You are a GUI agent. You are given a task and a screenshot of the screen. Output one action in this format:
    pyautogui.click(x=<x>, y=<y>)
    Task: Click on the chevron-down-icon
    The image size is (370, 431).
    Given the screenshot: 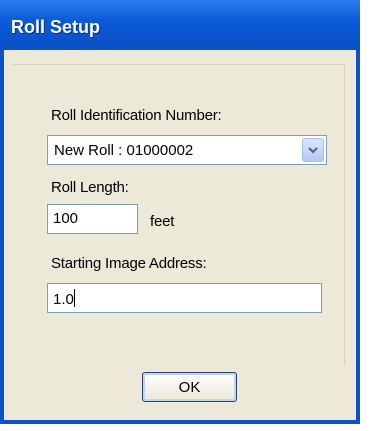 What is the action you would take?
    pyautogui.click(x=313, y=150)
    